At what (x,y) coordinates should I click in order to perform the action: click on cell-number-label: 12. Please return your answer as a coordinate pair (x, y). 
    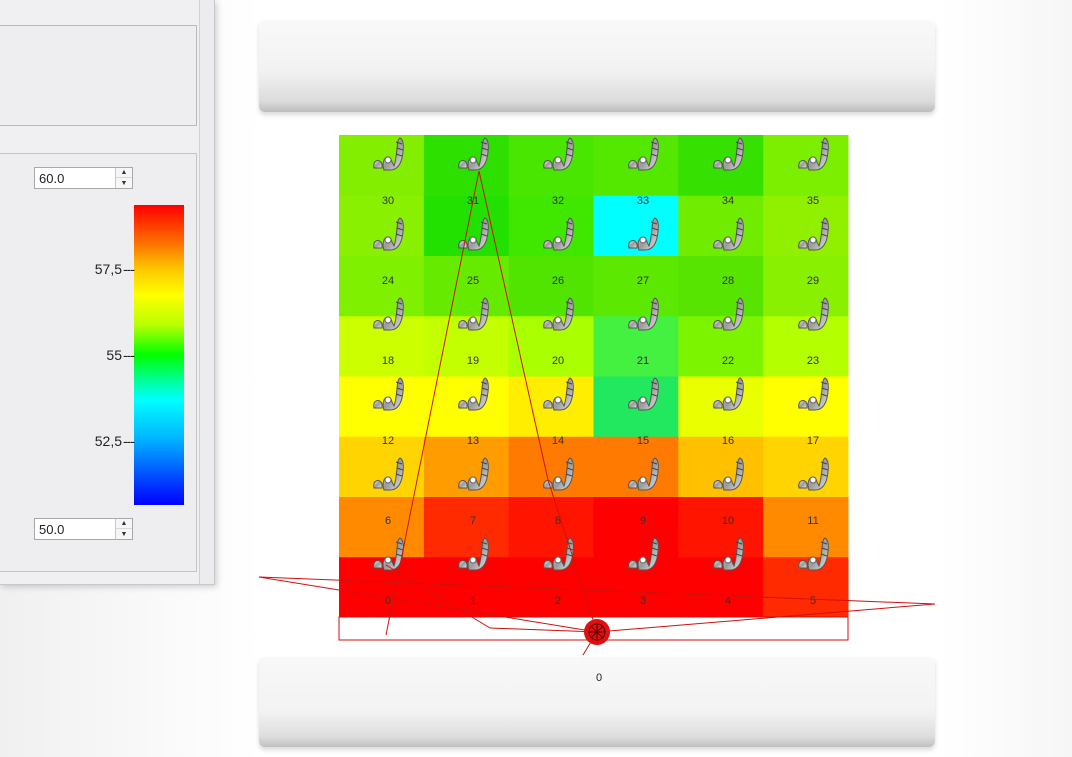
    Looking at the image, I should click on (388, 441).